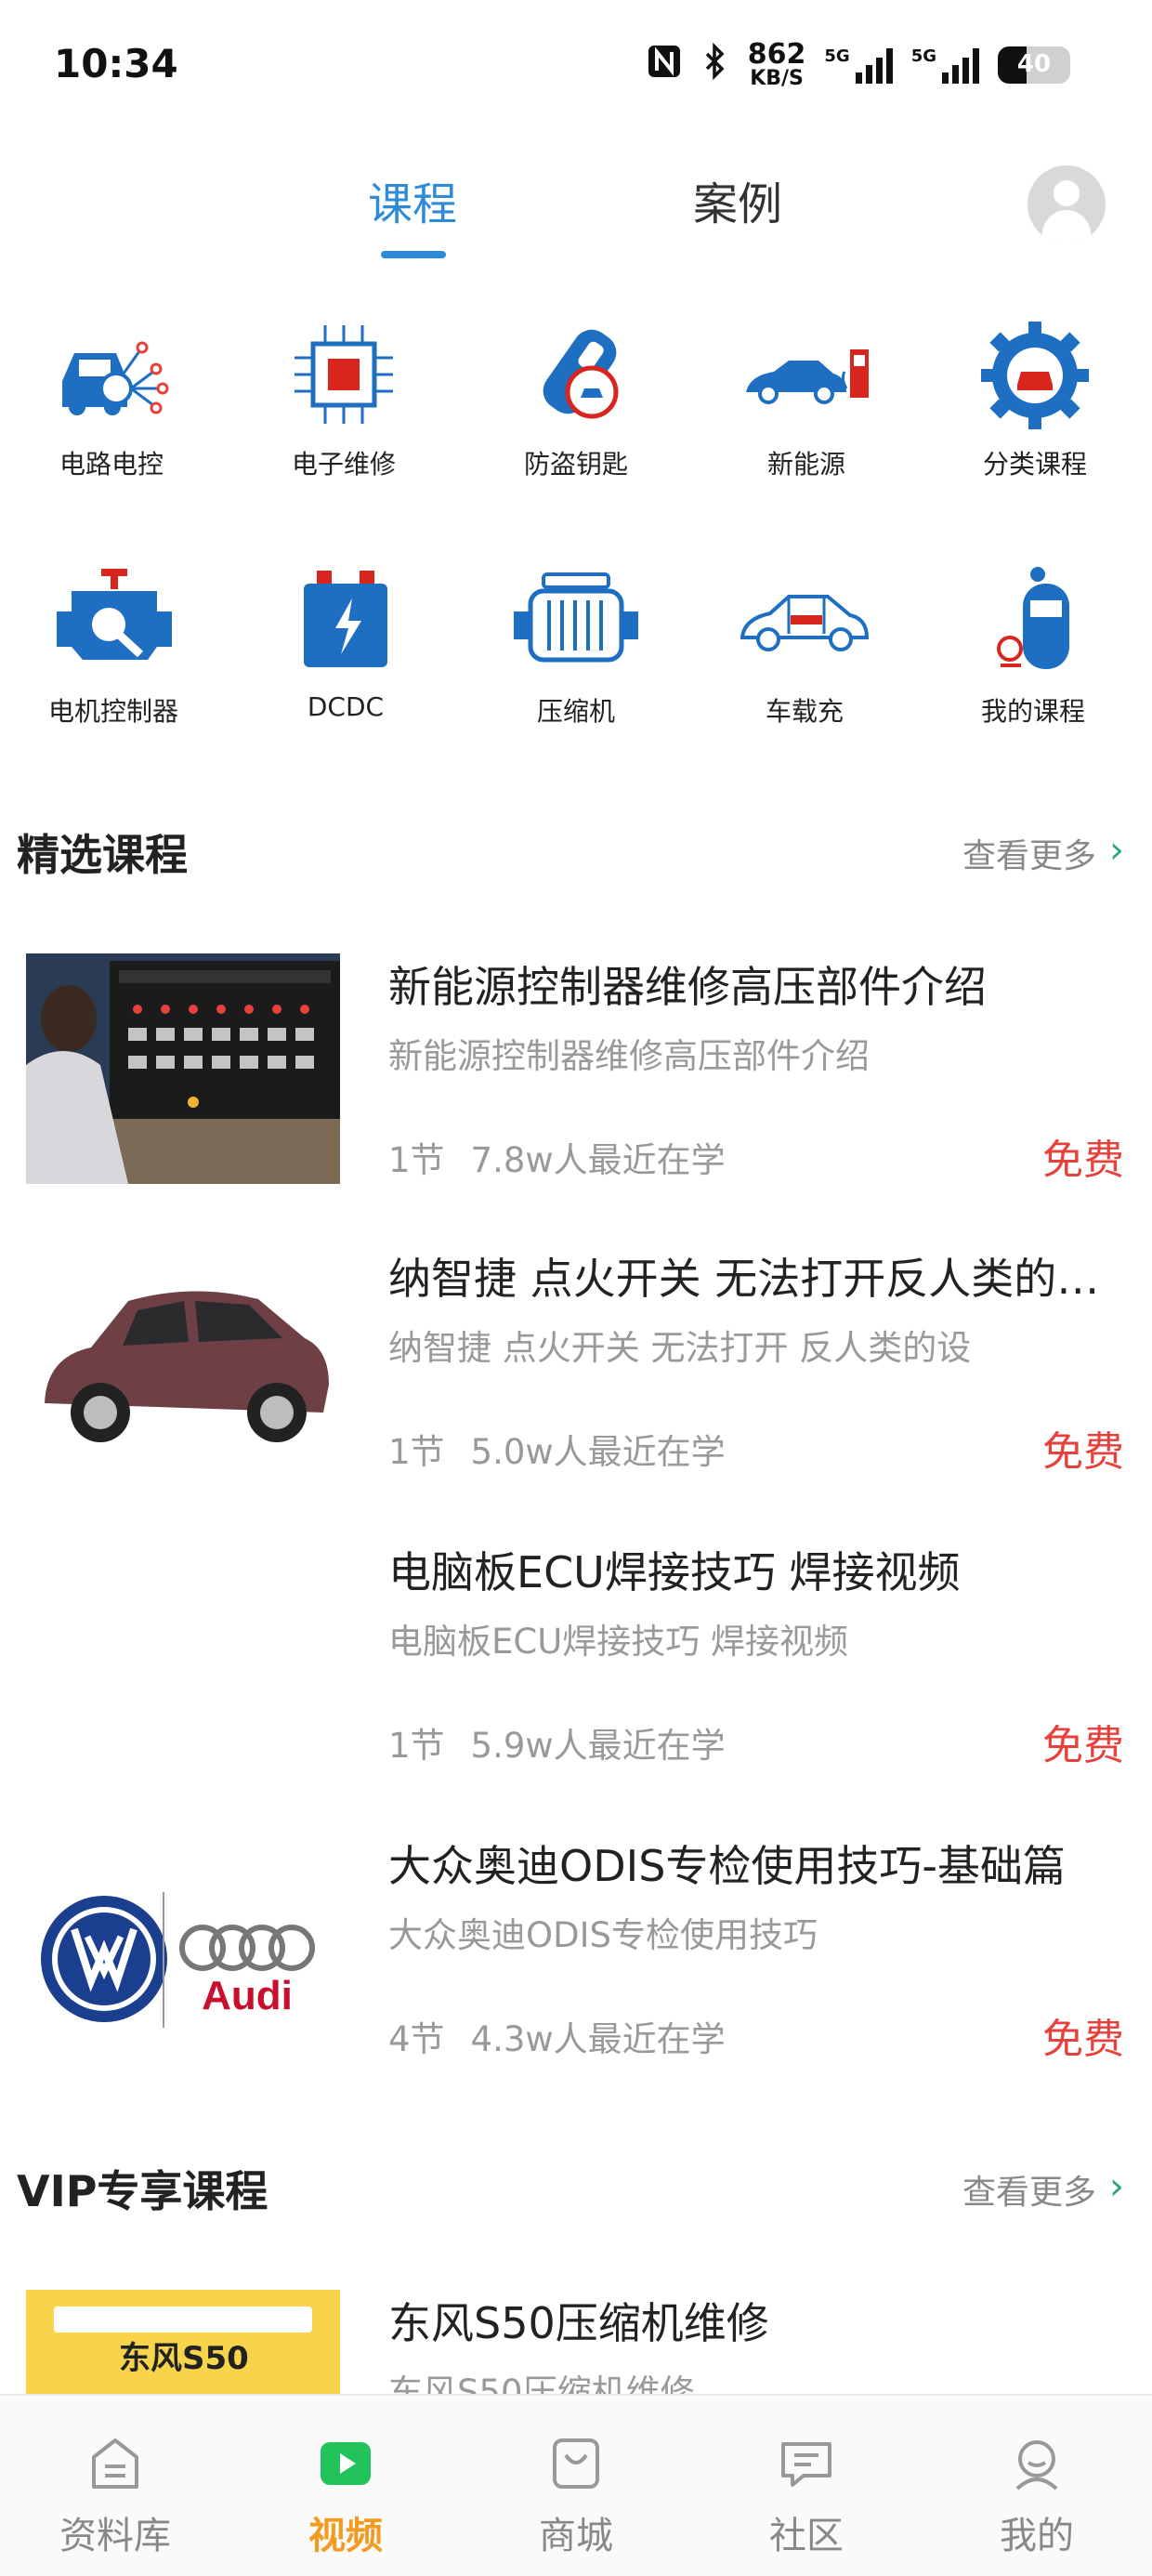 This screenshot has height=2576, width=1152. I want to click on course-subtitle: 电脑板ECU焊接技巧 焊接视频, so click(618, 1642).